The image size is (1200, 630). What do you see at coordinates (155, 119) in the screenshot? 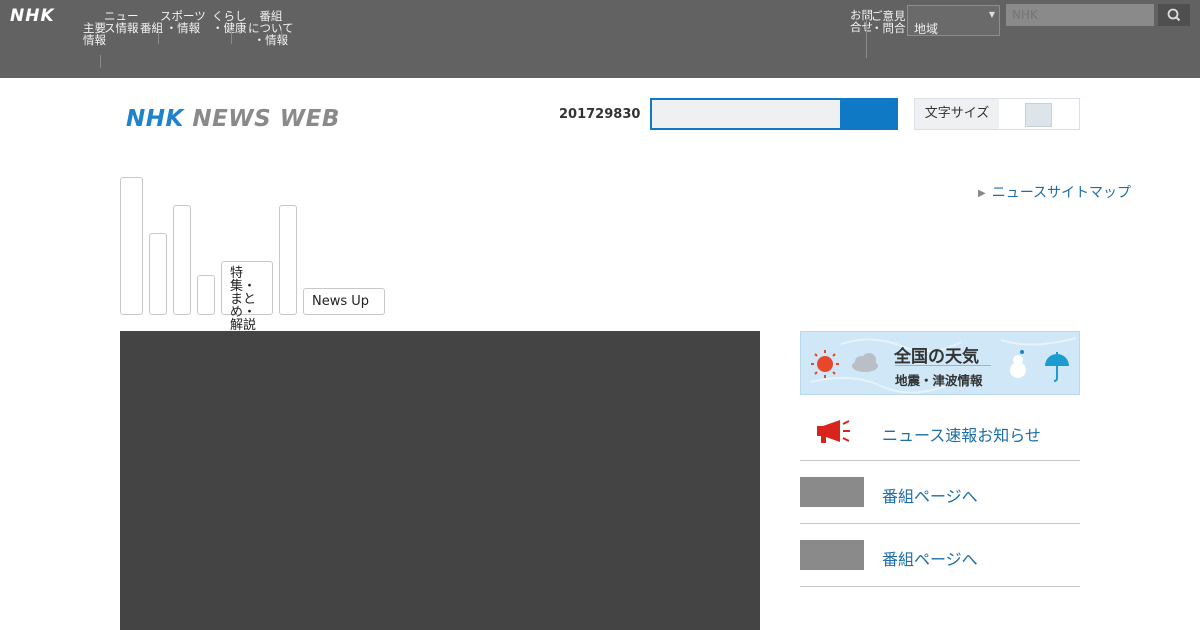
I see `logo-nhk-text: NHK` at bounding box center [155, 119].